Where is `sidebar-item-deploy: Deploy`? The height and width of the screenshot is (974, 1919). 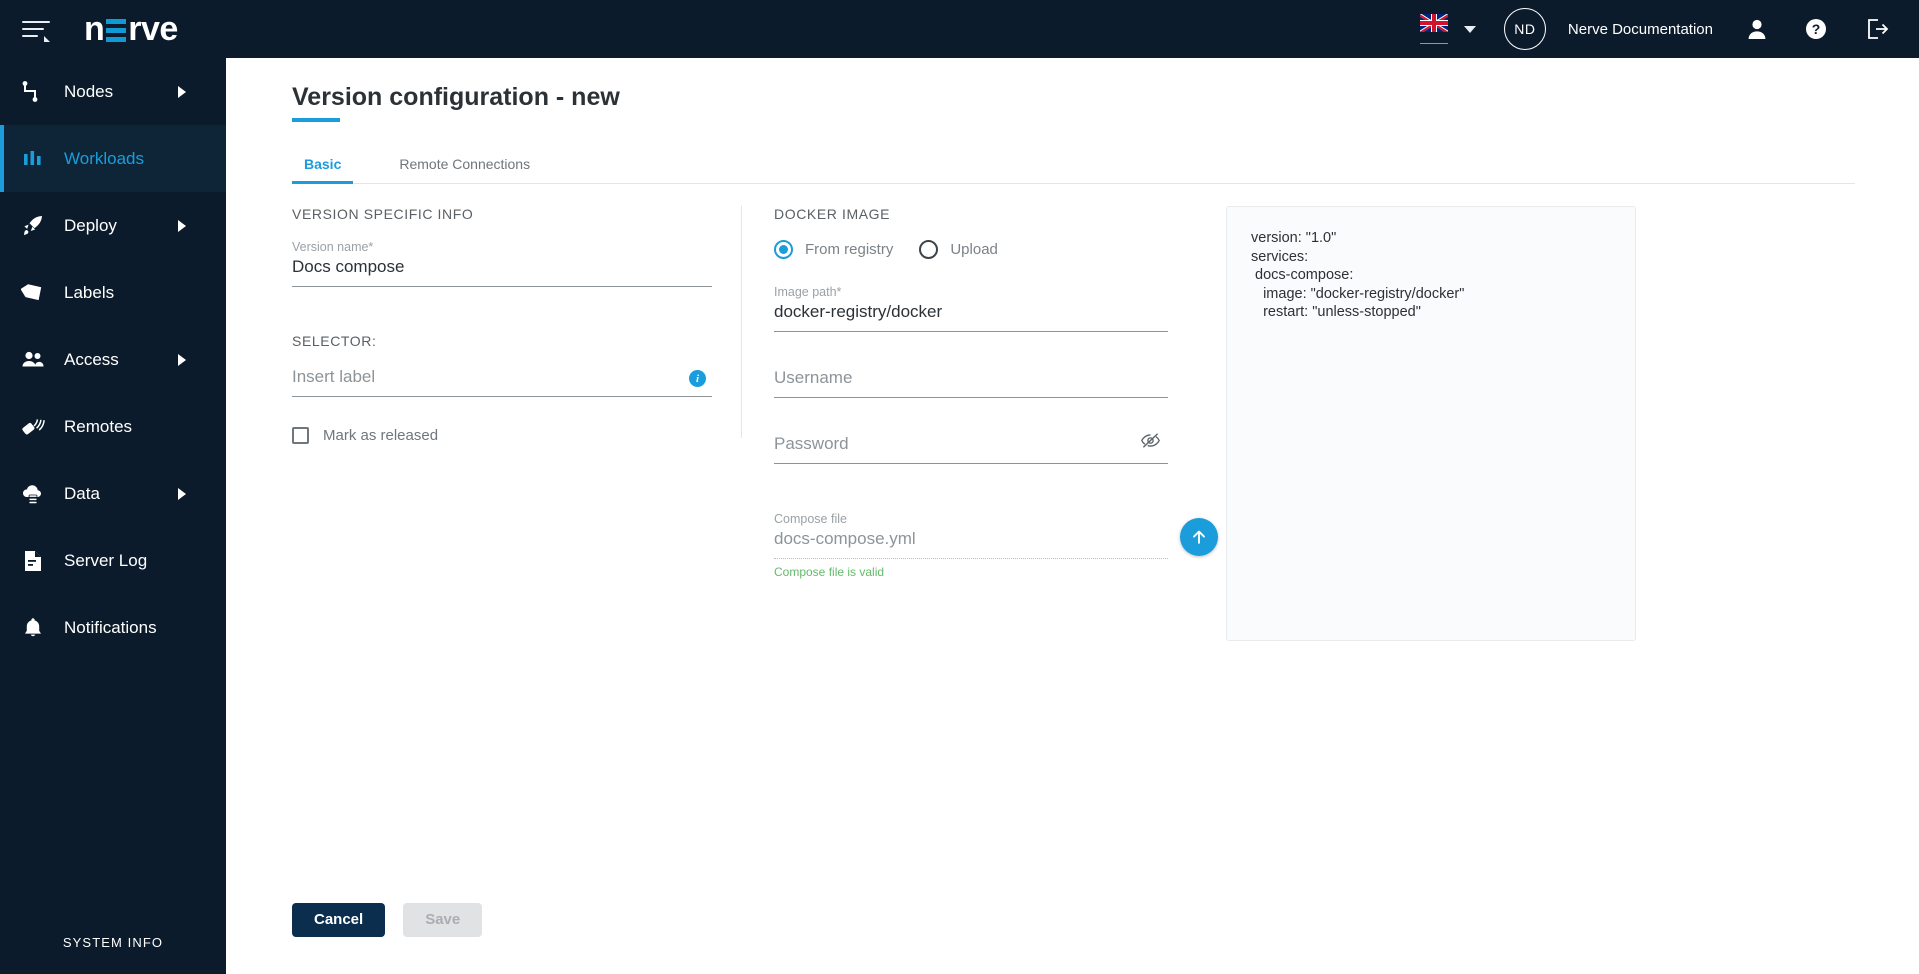
sidebar-item-deploy: Deploy is located at coordinates (113, 225).